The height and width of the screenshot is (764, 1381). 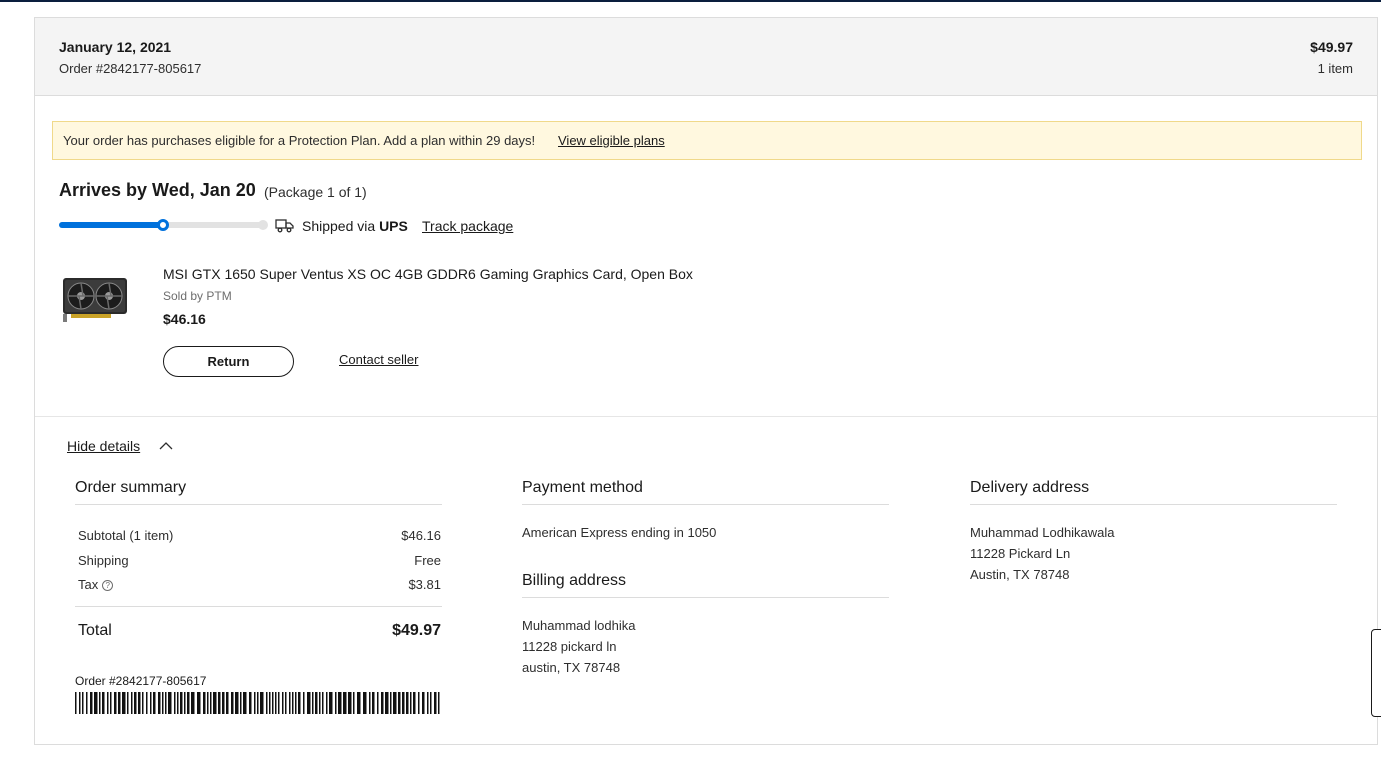 I want to click on shipment-progress-bar, so click(x=163, y=225).